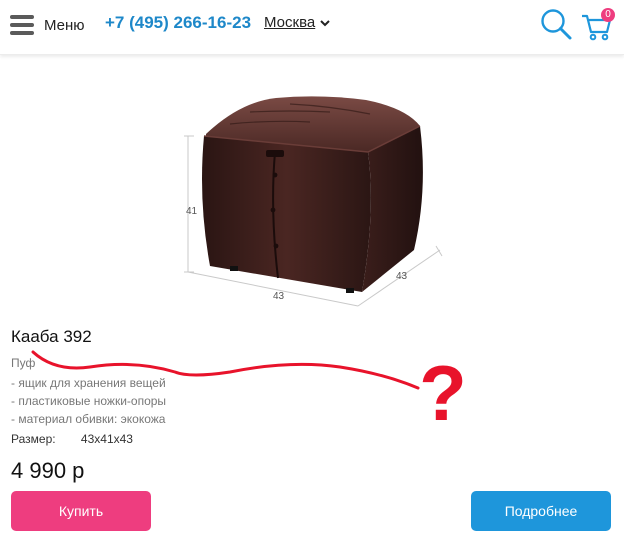  Describe the element at coordinates (279, 296) in the screenshot. I see `width-label: 43` at that location.